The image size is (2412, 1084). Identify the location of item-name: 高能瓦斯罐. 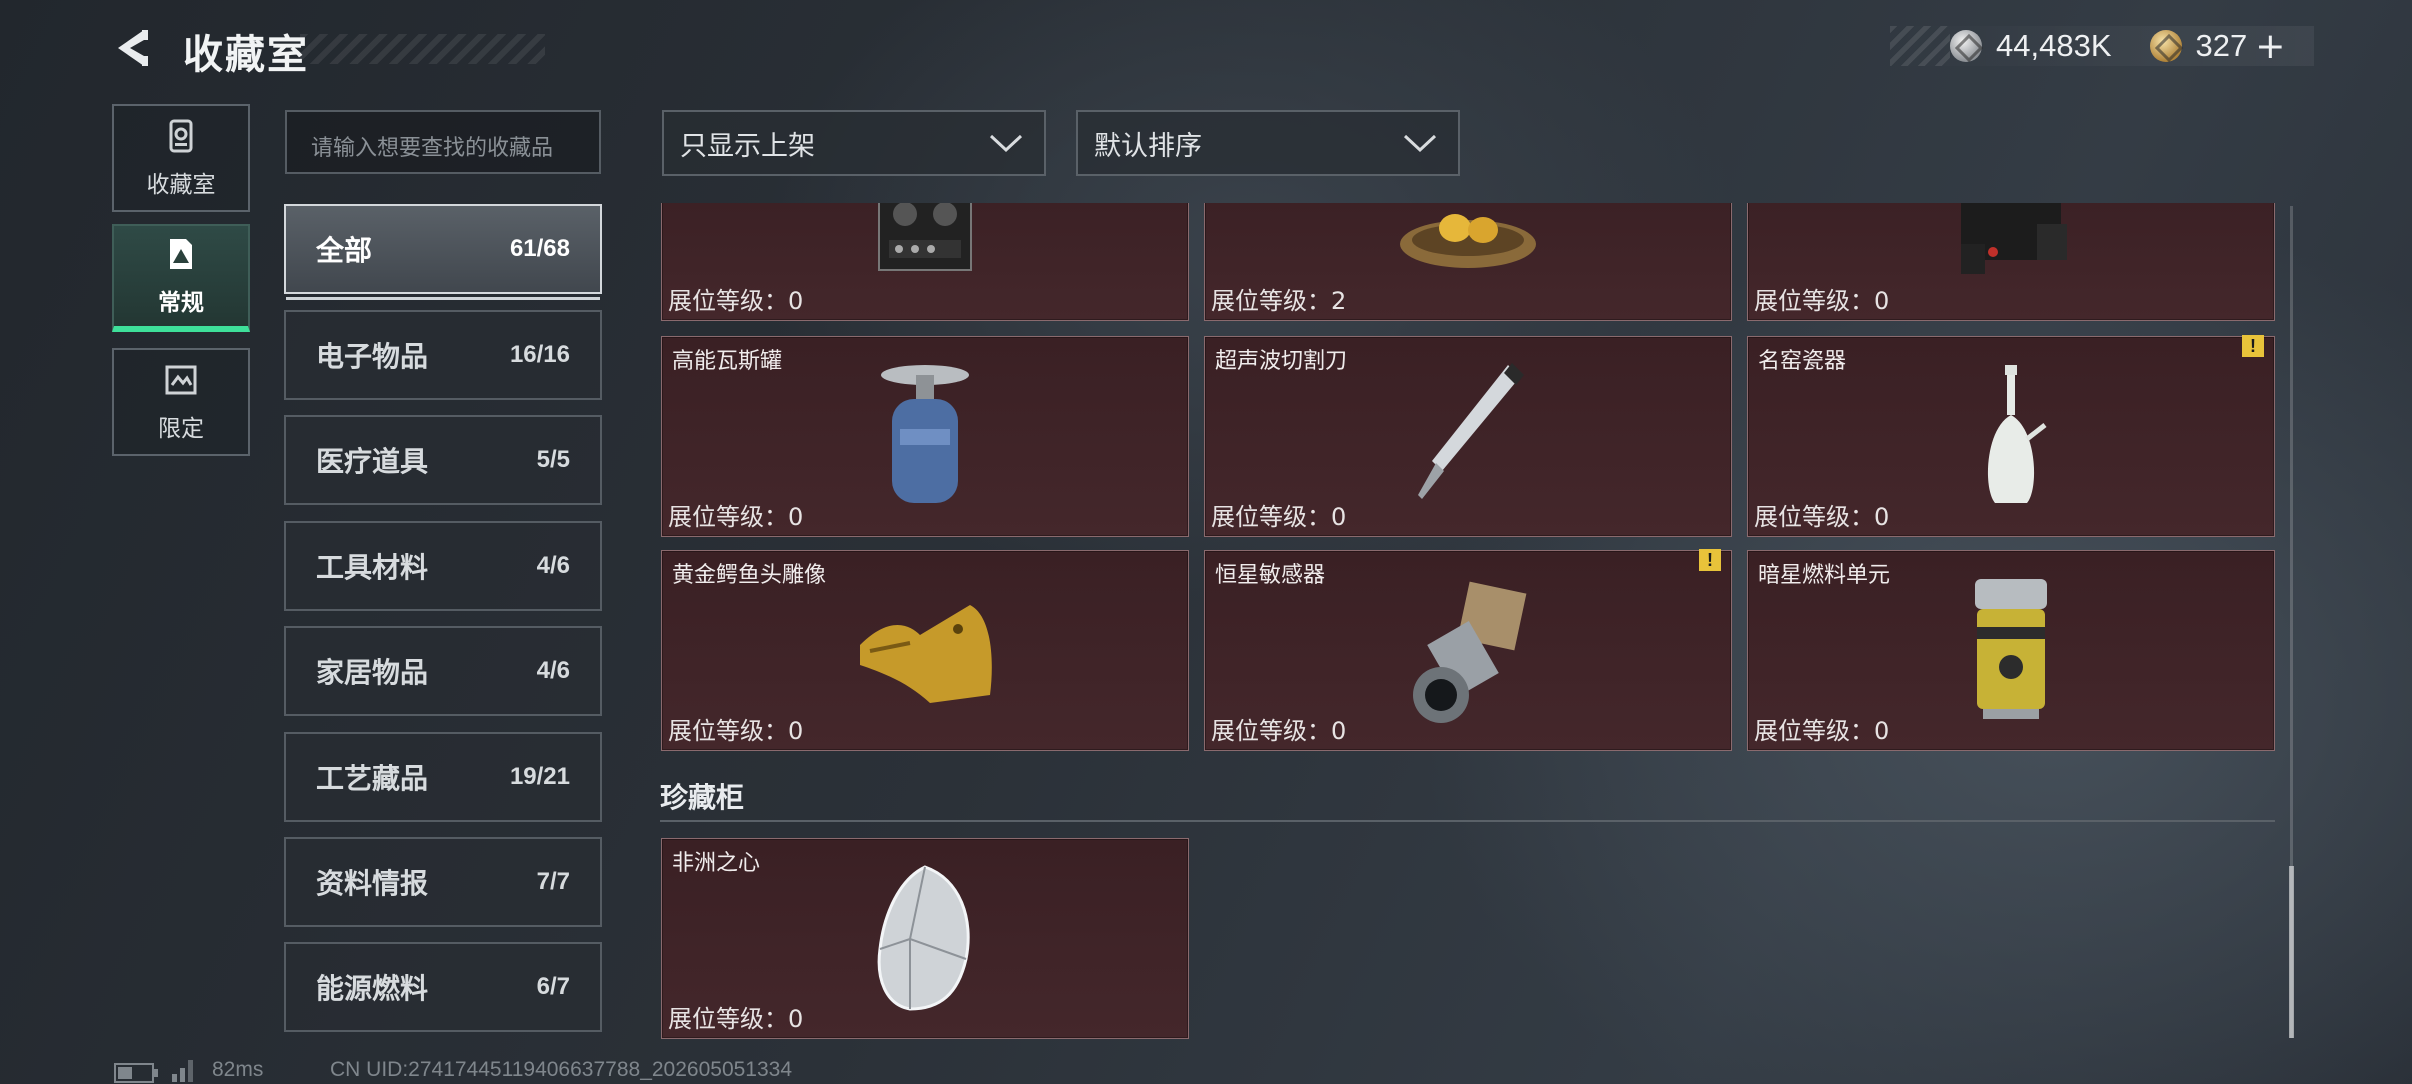
(727, 361).